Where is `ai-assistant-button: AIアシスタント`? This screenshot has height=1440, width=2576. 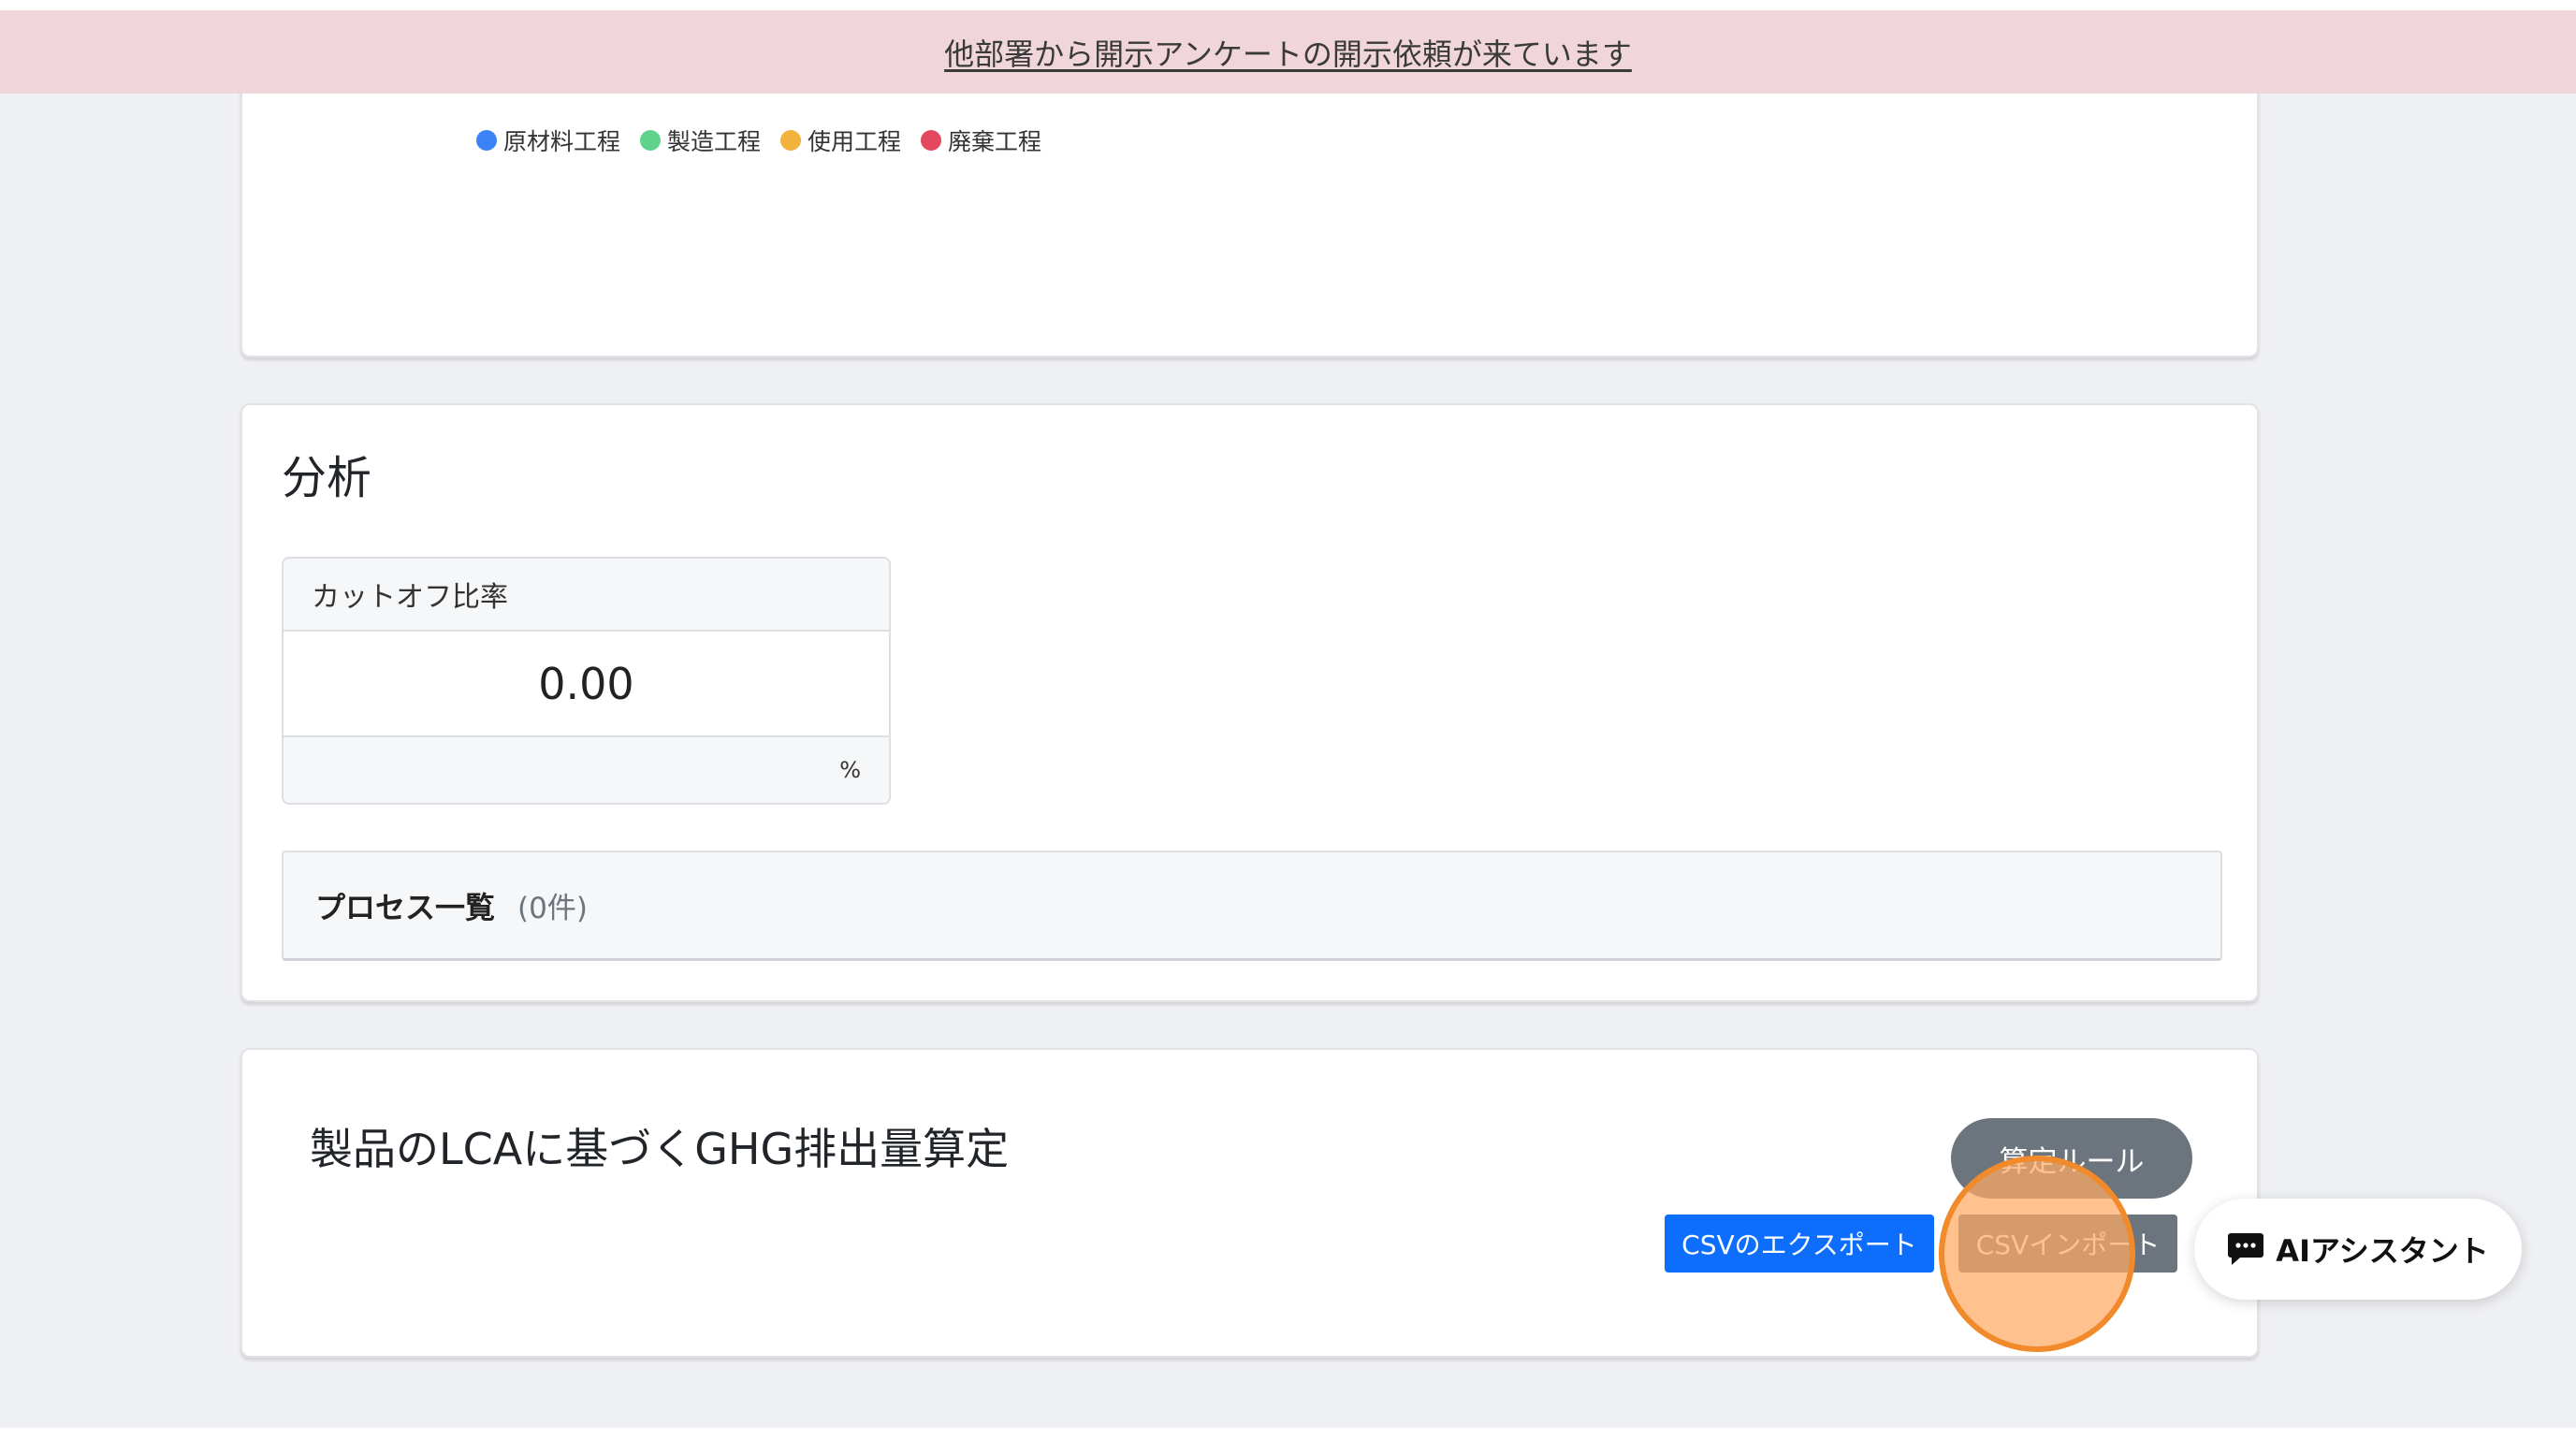
ai-assistant-button: AIアシスタント is located at coordinates (2358, 1249).